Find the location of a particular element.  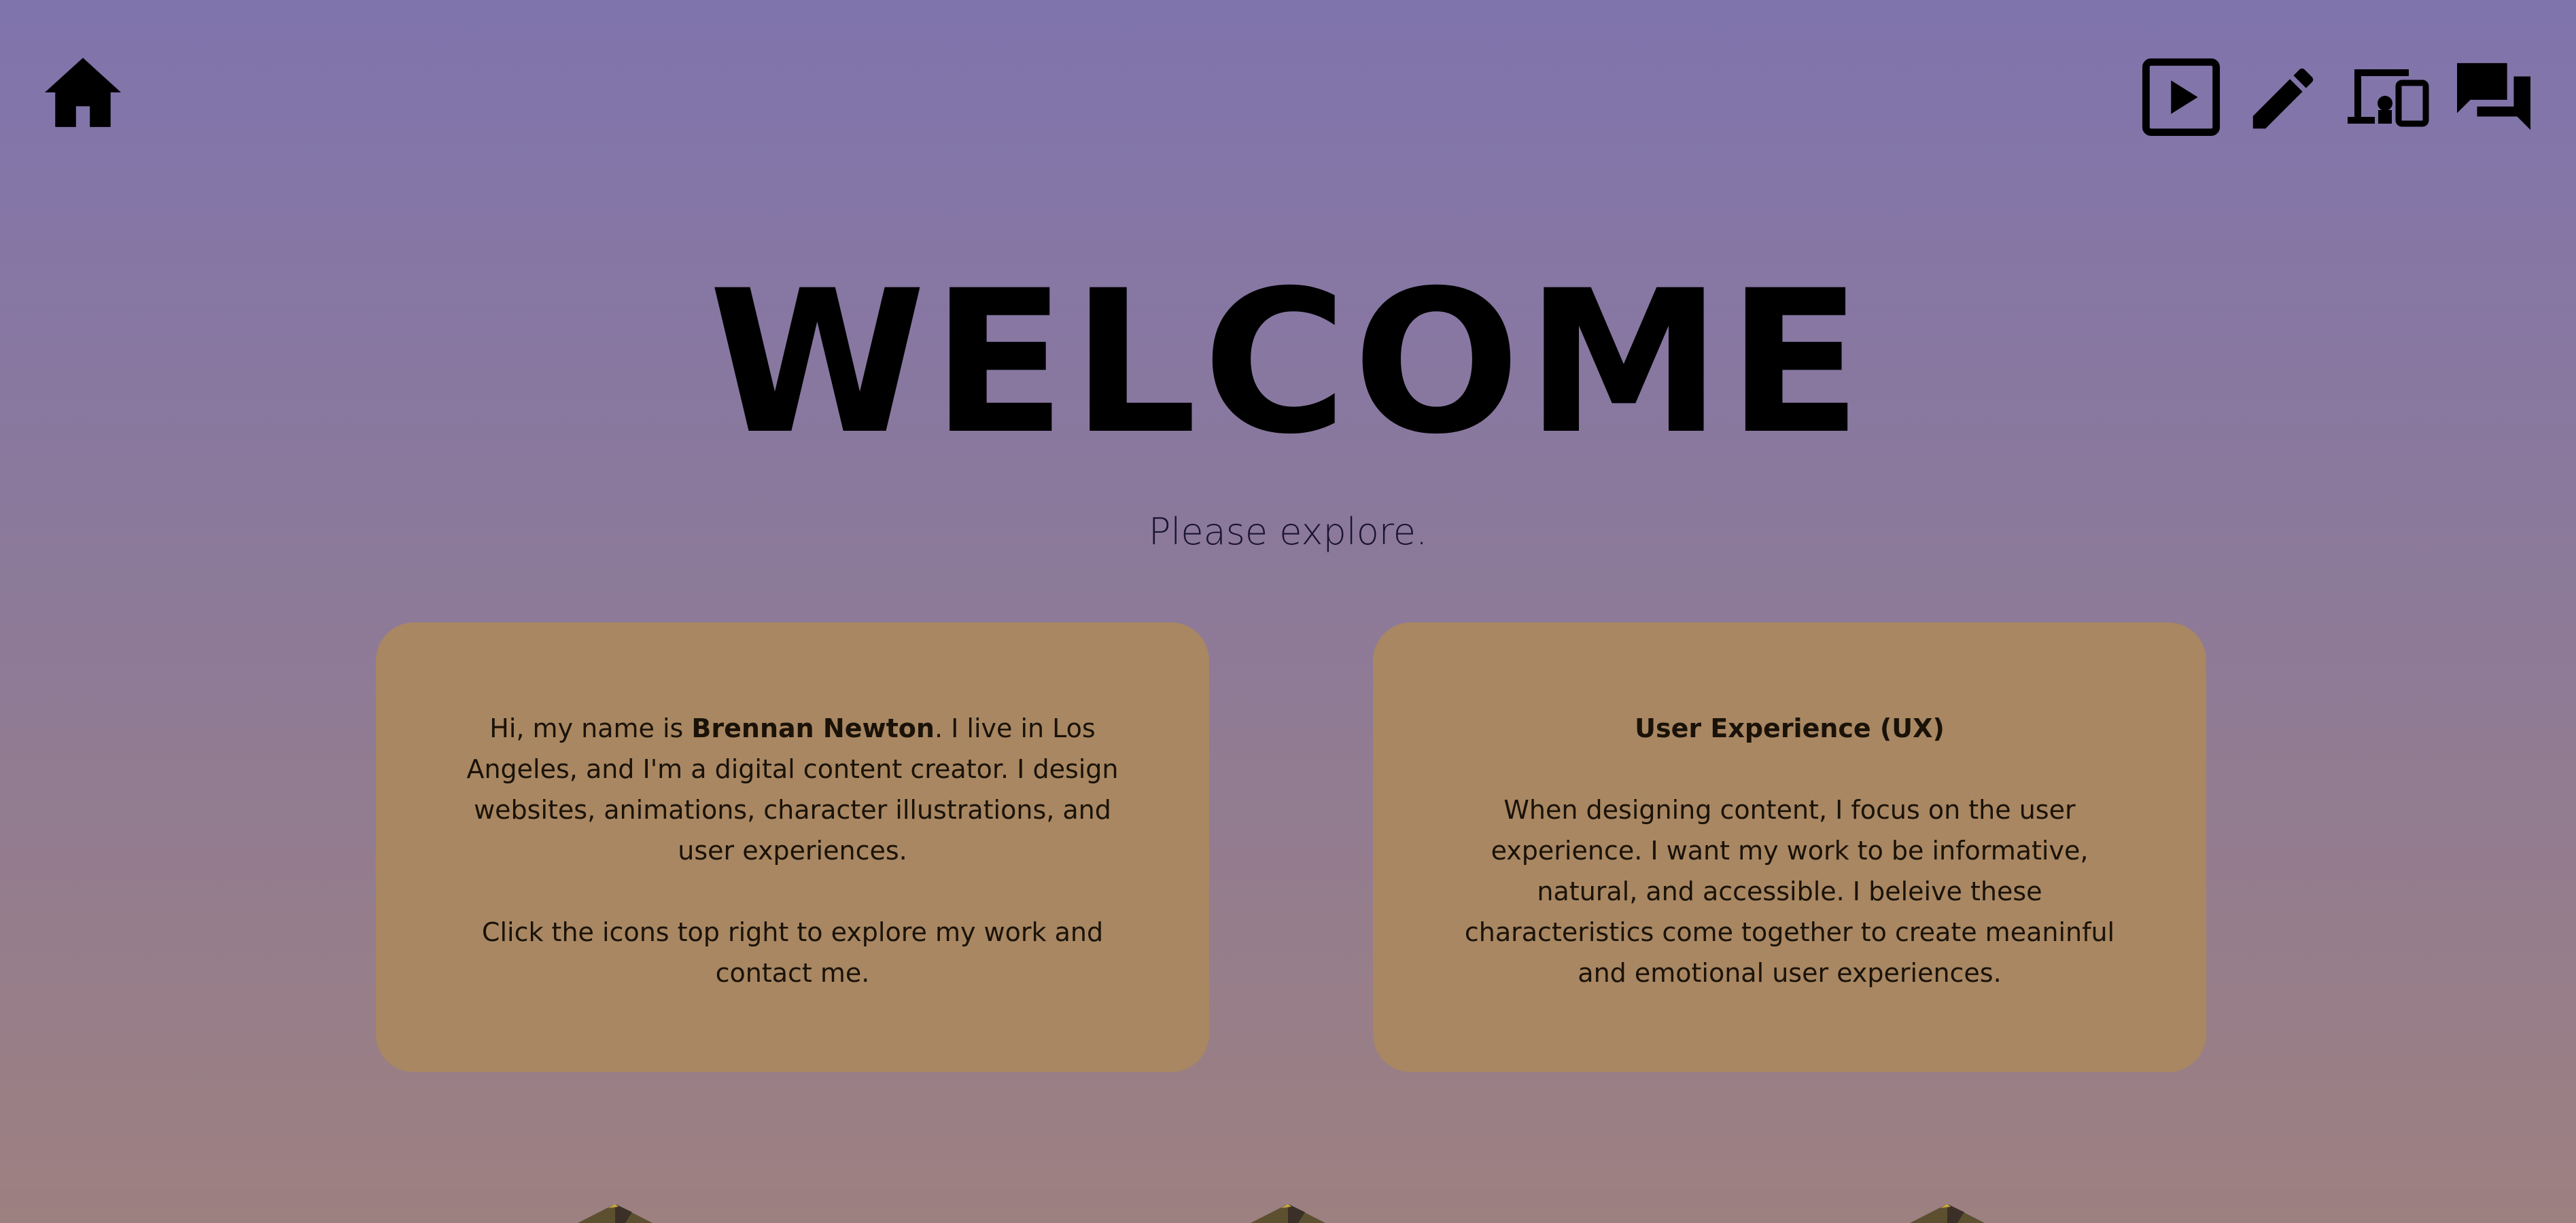

about-intro-start: Hi, my name is is located at coordinates (590, 728).